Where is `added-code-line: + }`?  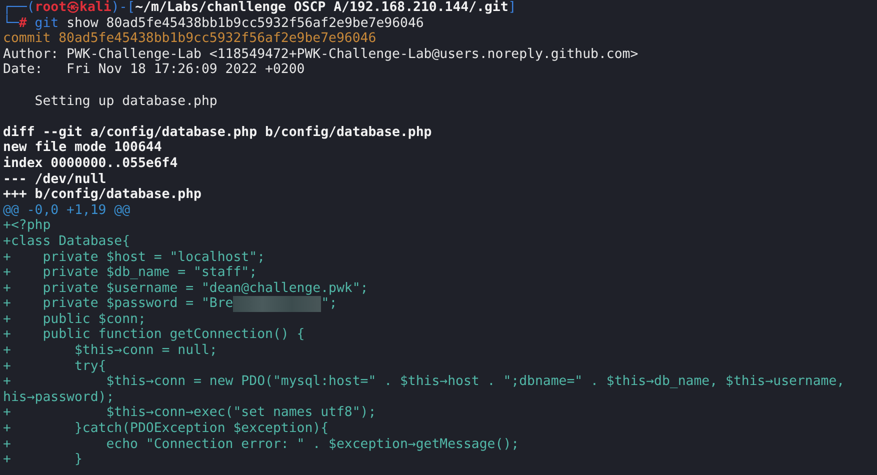
added-code-line: + } is located at coordinates (42, 460).